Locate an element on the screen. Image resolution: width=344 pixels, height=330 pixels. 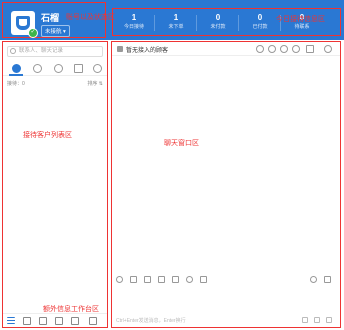
input-actions is located at coordinates (316, 320).